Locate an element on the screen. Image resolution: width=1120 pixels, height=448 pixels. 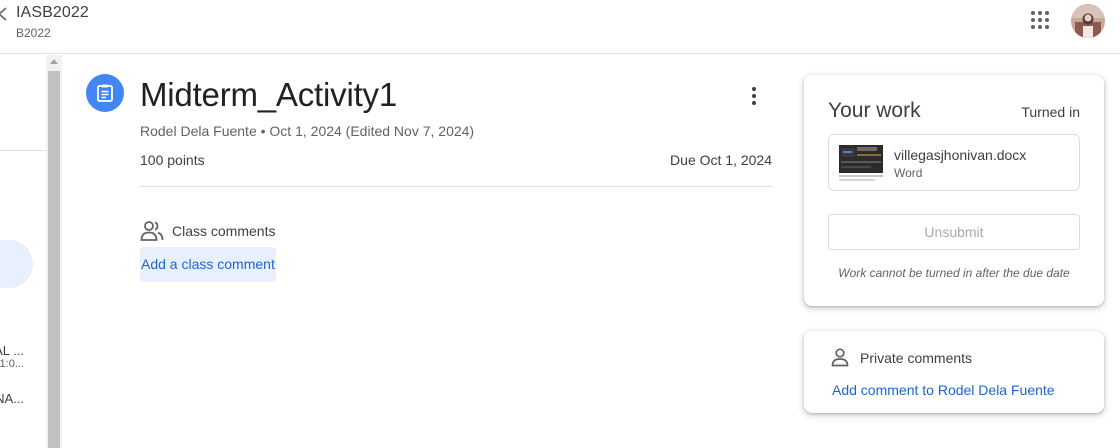
scroll-thumb is located at coordinates (54, 259).